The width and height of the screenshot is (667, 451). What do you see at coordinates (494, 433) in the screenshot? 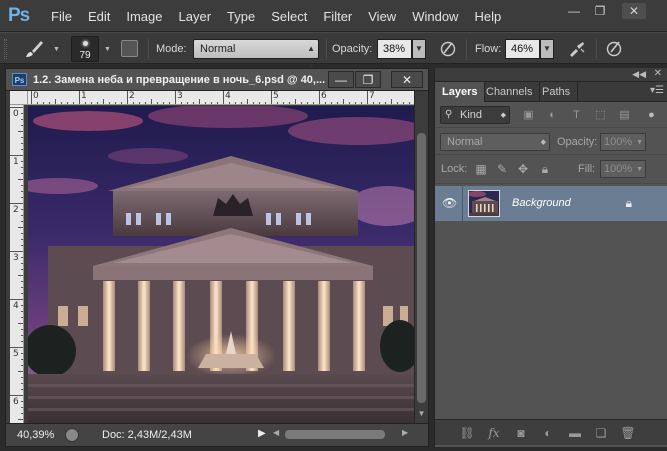
I see `layer-style-icon: fx` at bounding box center [494, 433].